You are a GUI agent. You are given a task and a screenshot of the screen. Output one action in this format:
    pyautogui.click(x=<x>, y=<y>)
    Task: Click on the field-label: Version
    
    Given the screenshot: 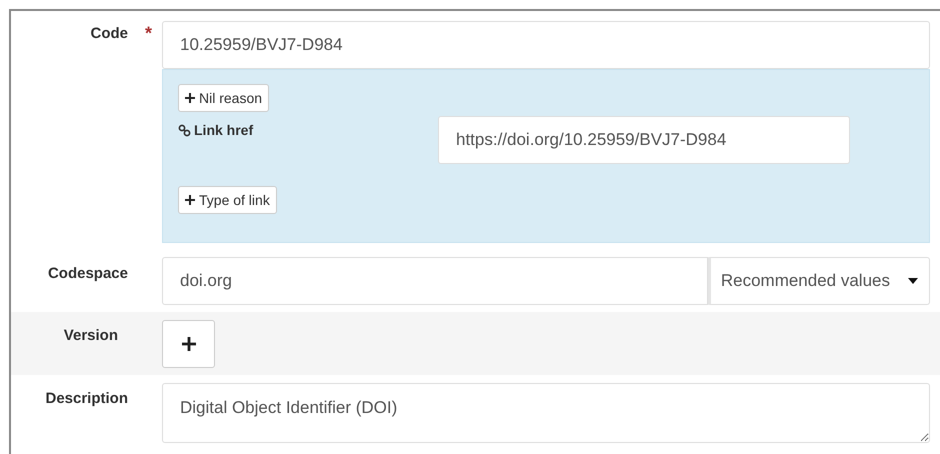 What is the action you would take?
    pyautogui.click(x=91, y=336)
    